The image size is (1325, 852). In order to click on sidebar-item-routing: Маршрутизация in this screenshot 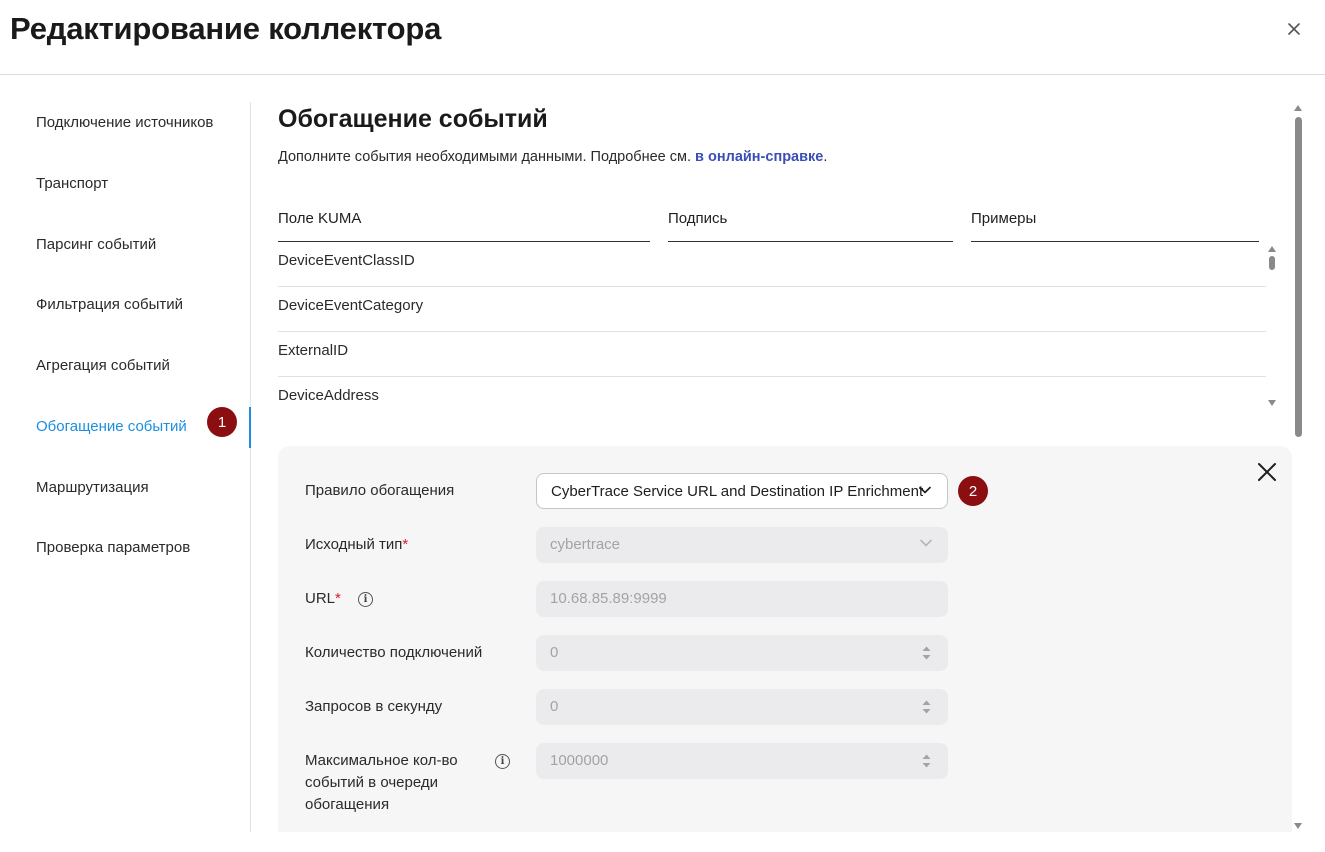, I will do `click(92, 487)`.